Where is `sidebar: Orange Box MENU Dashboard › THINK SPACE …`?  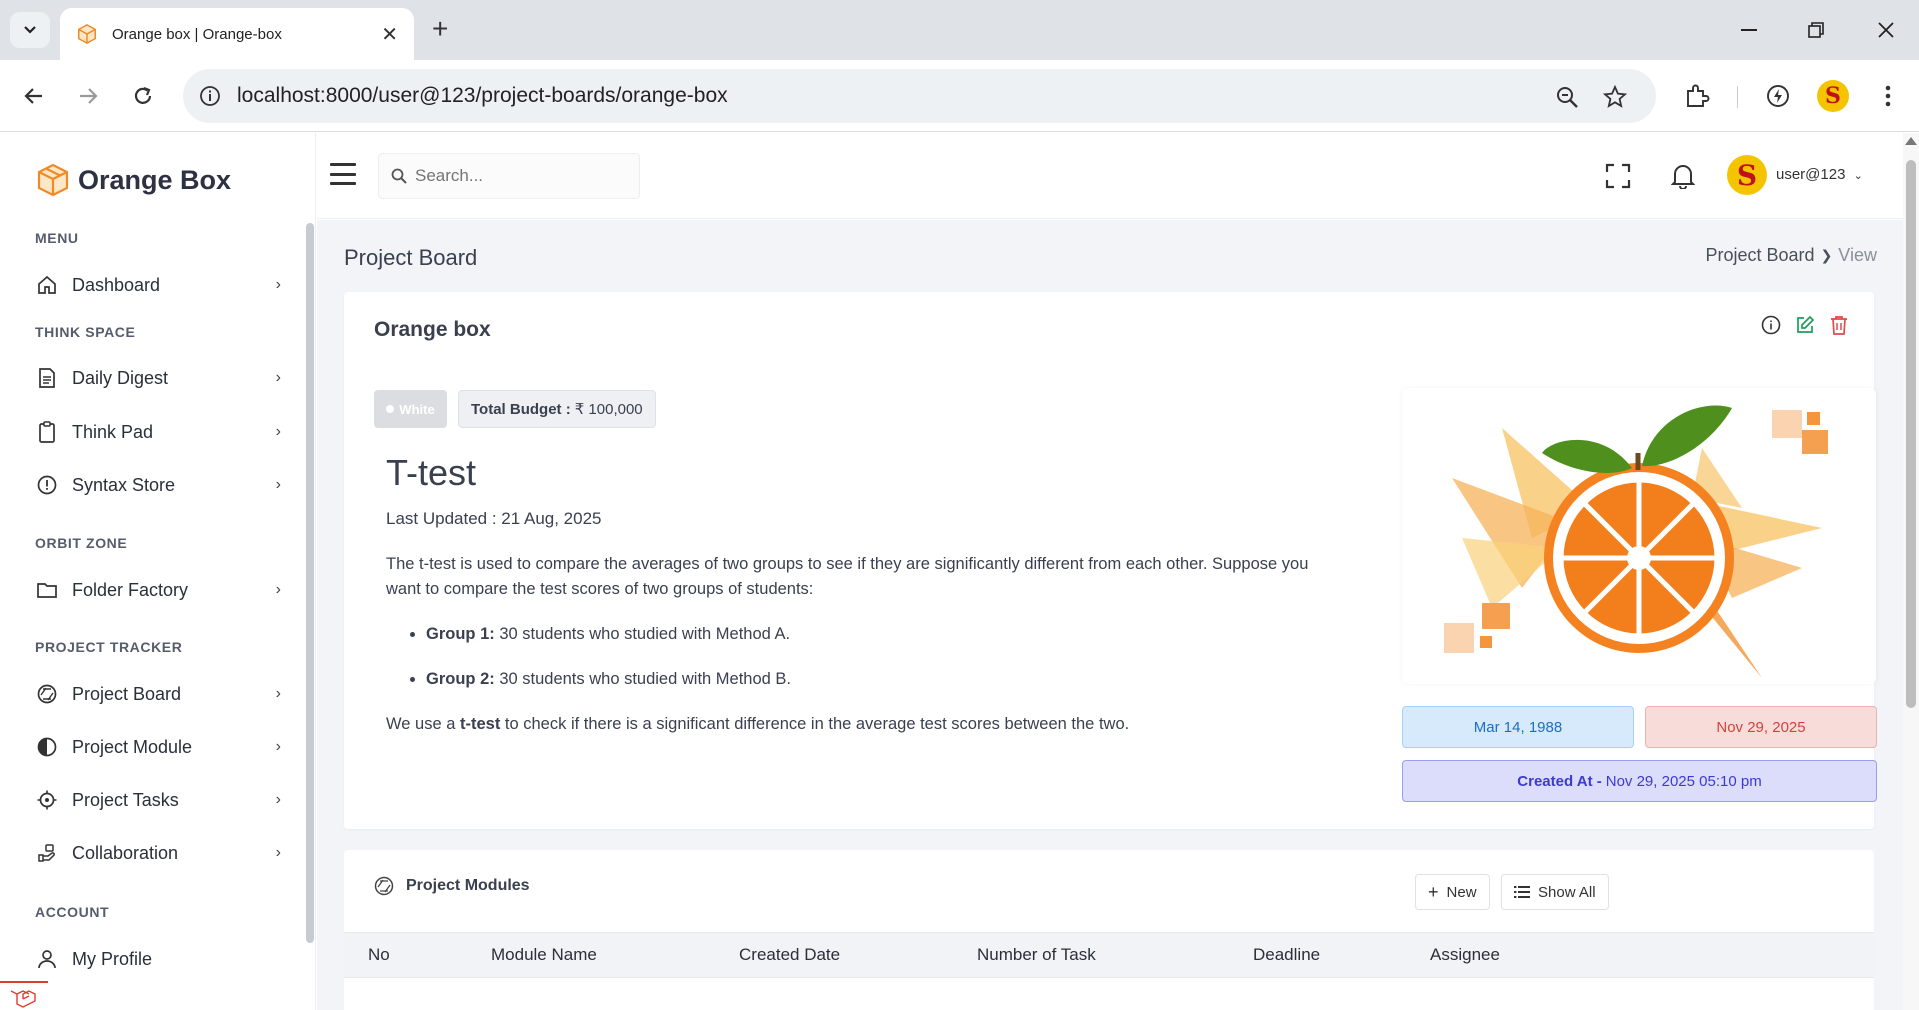
sidebar: Orange Box MENU Dashboard › THINK SPACE … is located at coordinates (158, 571).